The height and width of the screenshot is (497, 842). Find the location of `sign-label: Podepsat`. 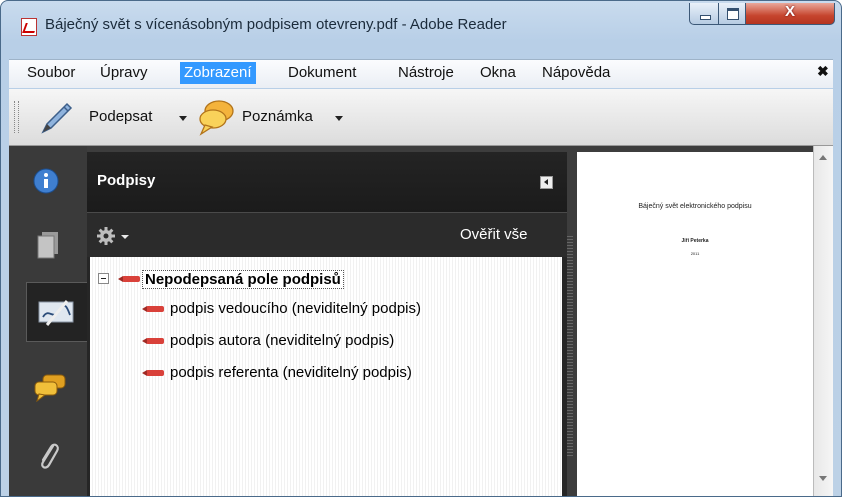

sign-label: Podepsat is located at coordinates (121, 116).